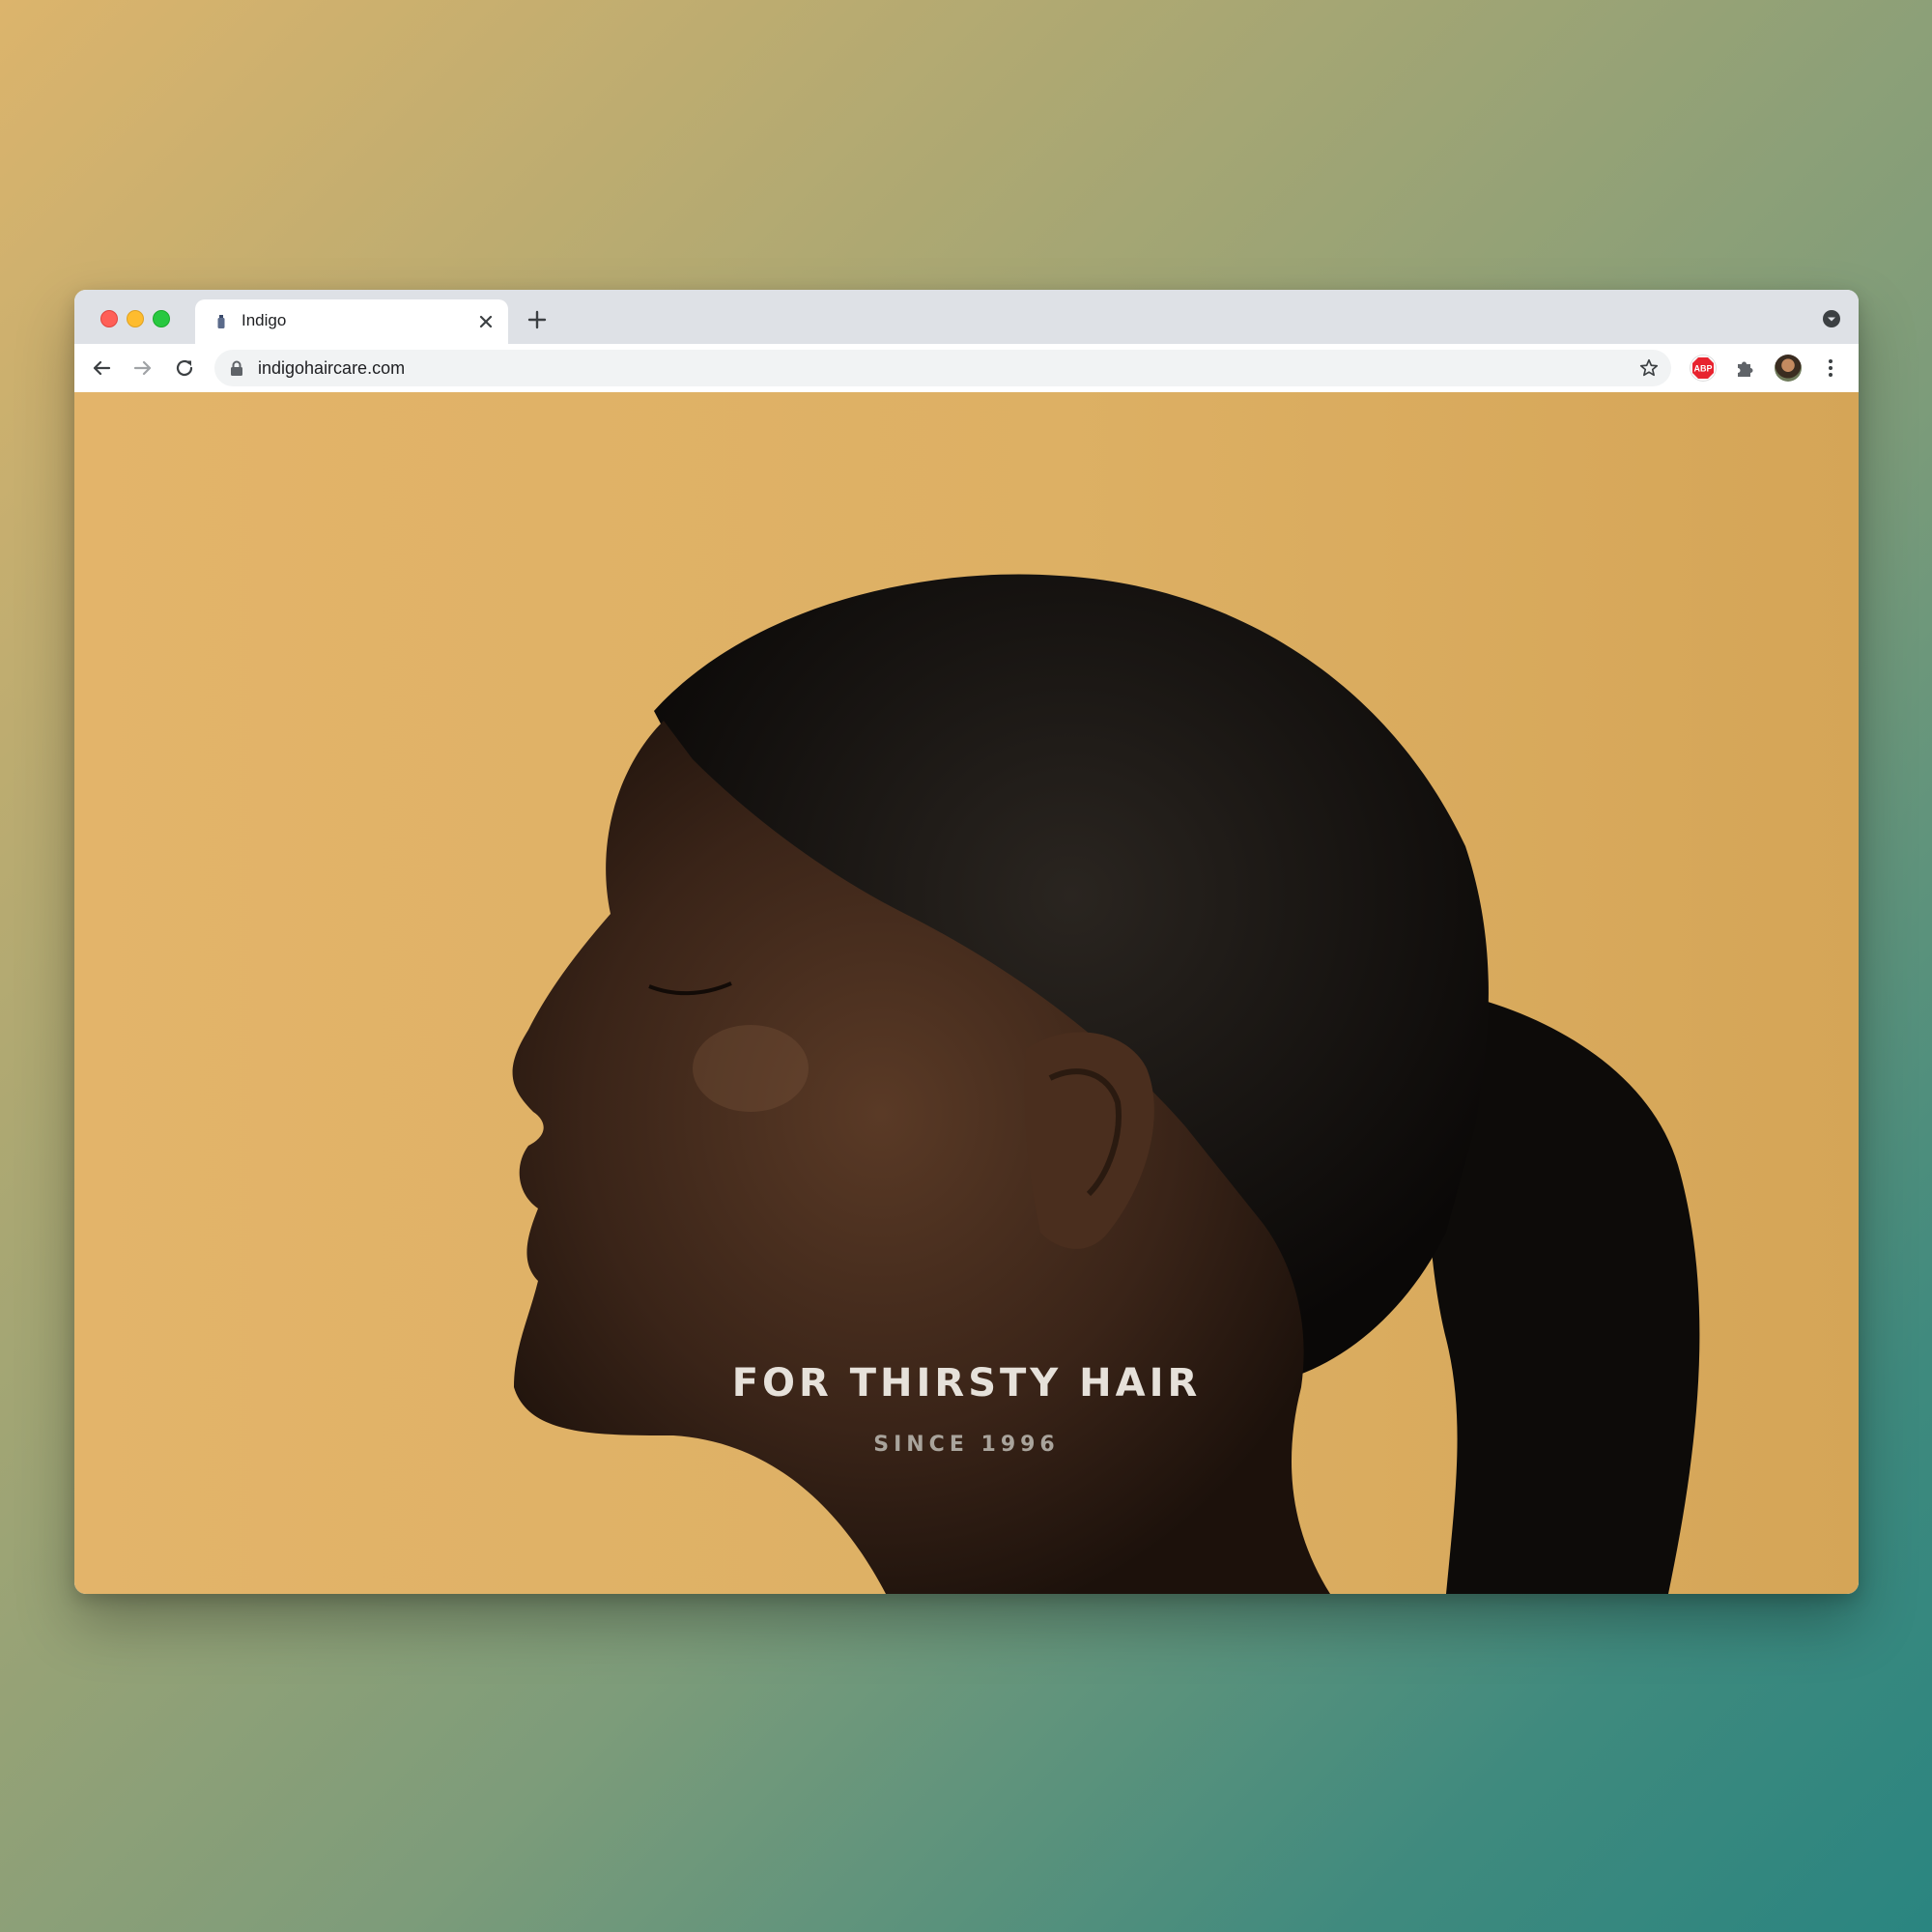 The image size is (1932, 1932). I want to click on toolbar: indigohaircare.com ABP, so click(966, 368).